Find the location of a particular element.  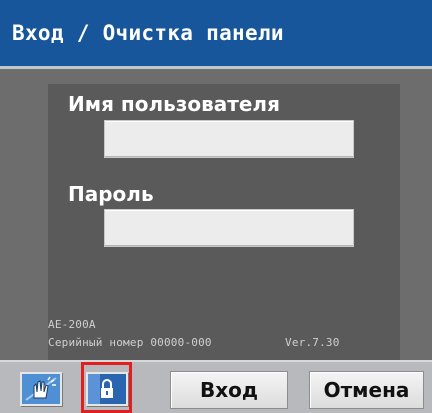

page-title: Вход / Очистка панели is located at coordinates (148, 33).